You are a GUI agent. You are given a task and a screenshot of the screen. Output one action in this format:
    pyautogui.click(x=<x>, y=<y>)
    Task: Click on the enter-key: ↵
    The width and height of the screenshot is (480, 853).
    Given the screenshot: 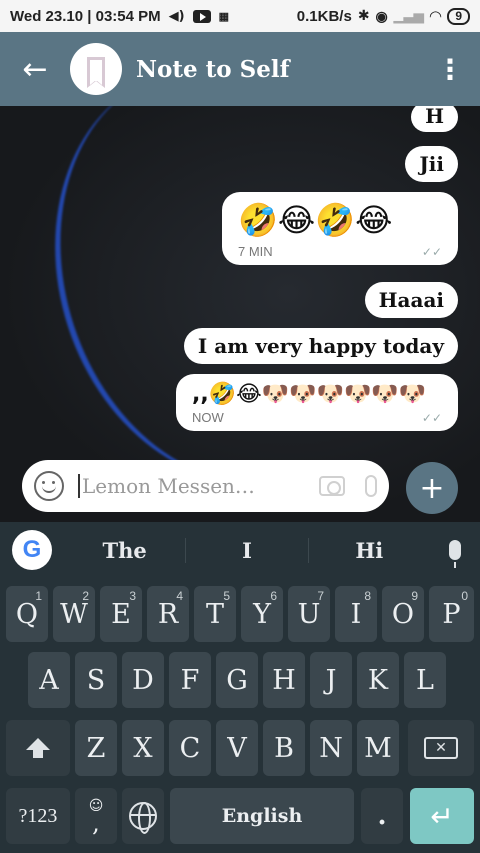 What is the action you would take?
    pyautogui.click(x=442, y=816)
    